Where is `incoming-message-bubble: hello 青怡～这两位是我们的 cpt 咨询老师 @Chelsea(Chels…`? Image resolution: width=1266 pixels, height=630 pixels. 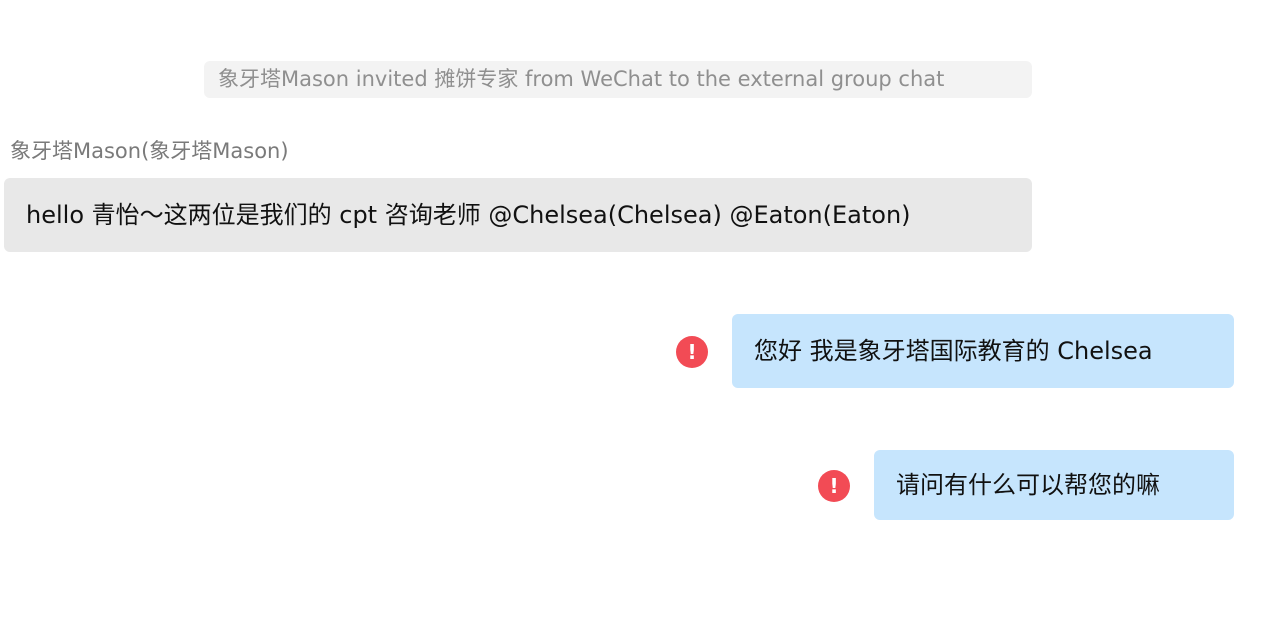 incoming-message-bubble: hello 青怡～这两位是我们的 cpt 咨询老师 @Chelsea(Chels… is located at coordinates (518, 215).